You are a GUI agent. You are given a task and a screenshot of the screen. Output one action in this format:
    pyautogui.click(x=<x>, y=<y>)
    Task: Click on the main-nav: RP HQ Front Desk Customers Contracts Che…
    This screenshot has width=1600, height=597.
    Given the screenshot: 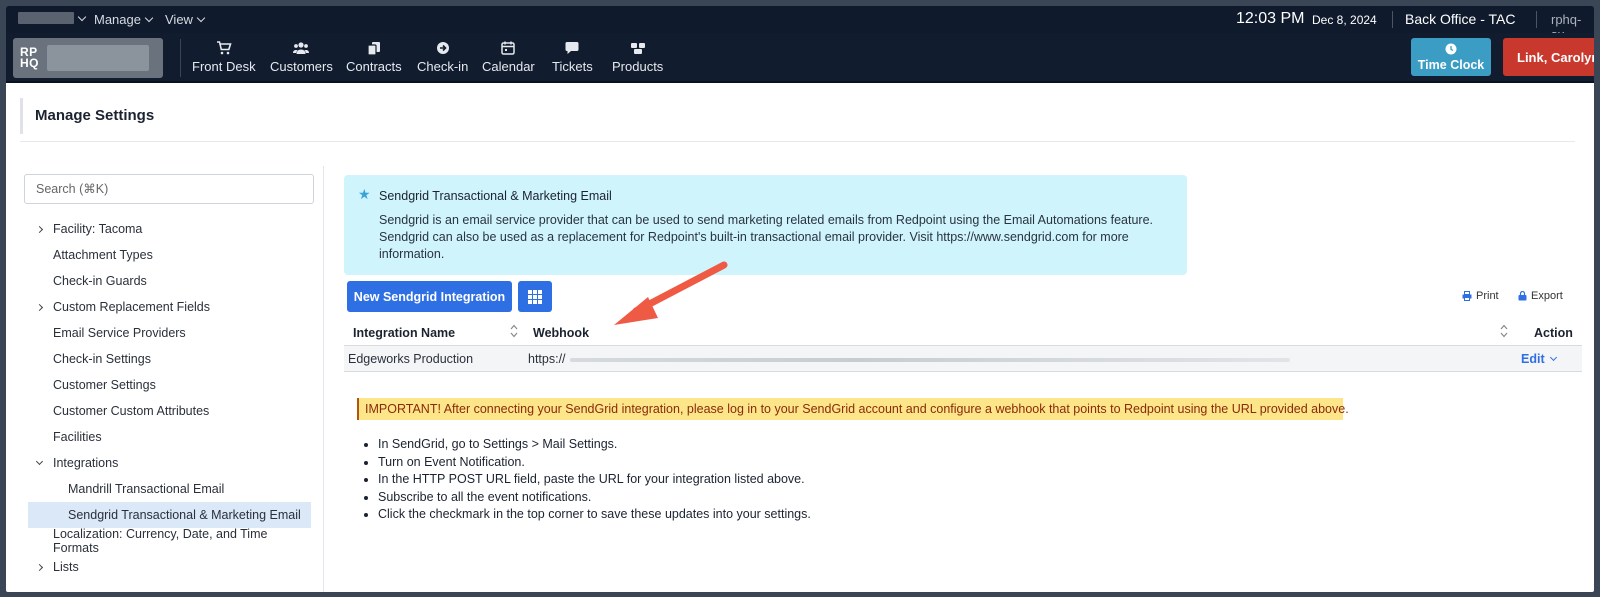 What is the action you would take?
    pyautogui.click(x=800, y=58)
    